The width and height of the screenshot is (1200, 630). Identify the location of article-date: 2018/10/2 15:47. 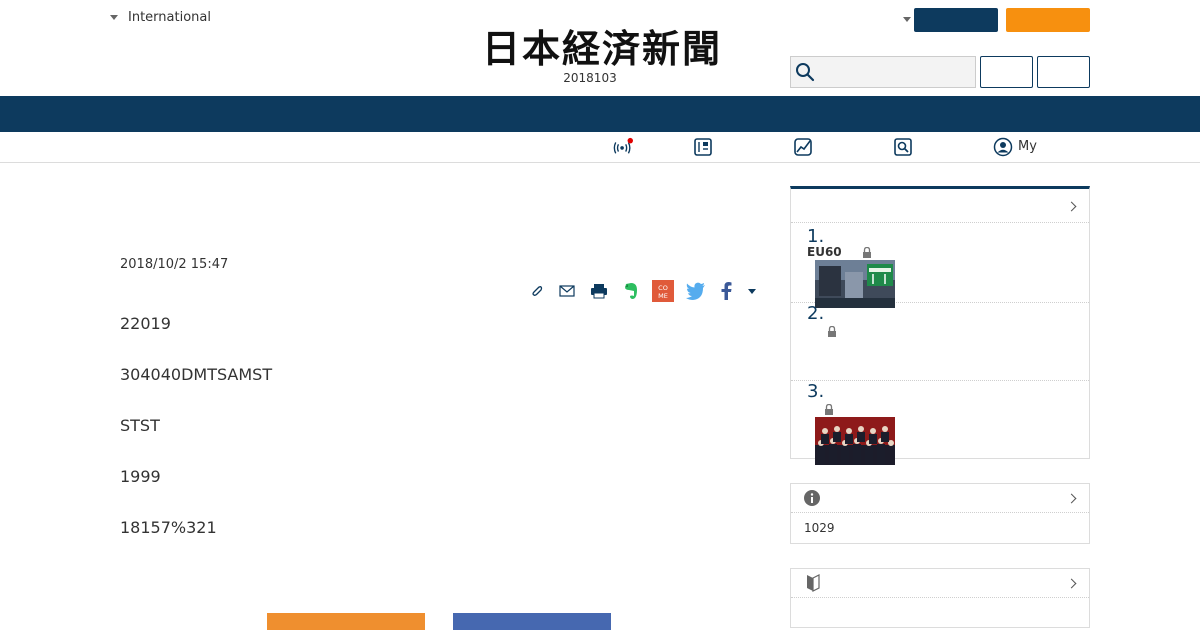
(174, 264).